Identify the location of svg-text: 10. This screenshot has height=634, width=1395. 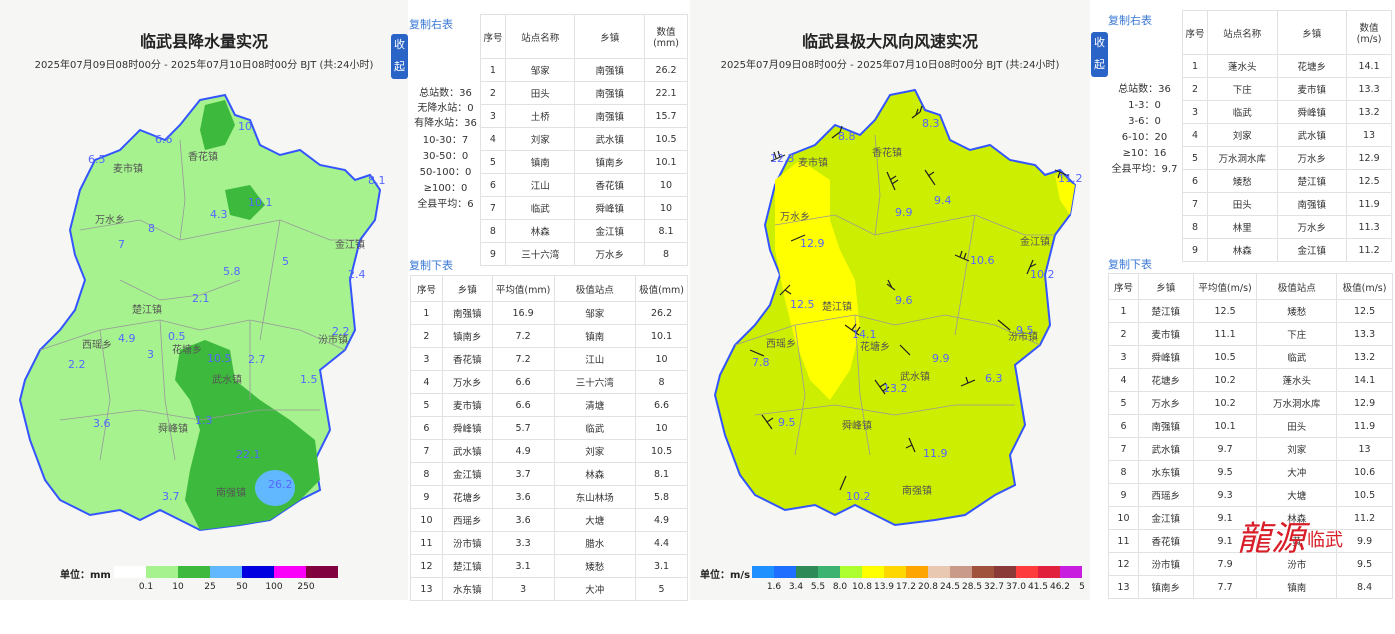
(245, 126).